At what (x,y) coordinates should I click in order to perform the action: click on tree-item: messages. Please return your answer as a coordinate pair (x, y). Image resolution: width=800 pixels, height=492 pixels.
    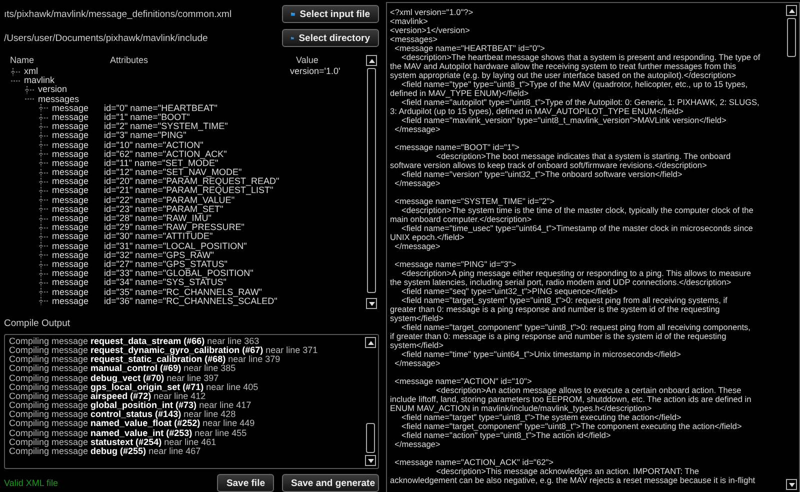
    Looking at the image, I should click on (59, 99).